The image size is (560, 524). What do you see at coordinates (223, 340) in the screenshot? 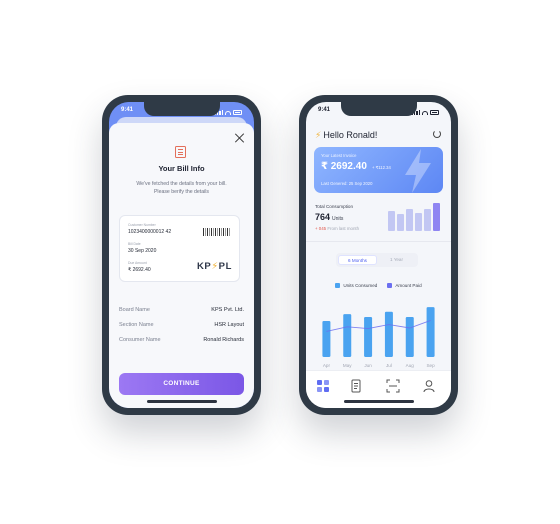
I see `detail-value: Ronald Richards` at bounding box center [223, 340].